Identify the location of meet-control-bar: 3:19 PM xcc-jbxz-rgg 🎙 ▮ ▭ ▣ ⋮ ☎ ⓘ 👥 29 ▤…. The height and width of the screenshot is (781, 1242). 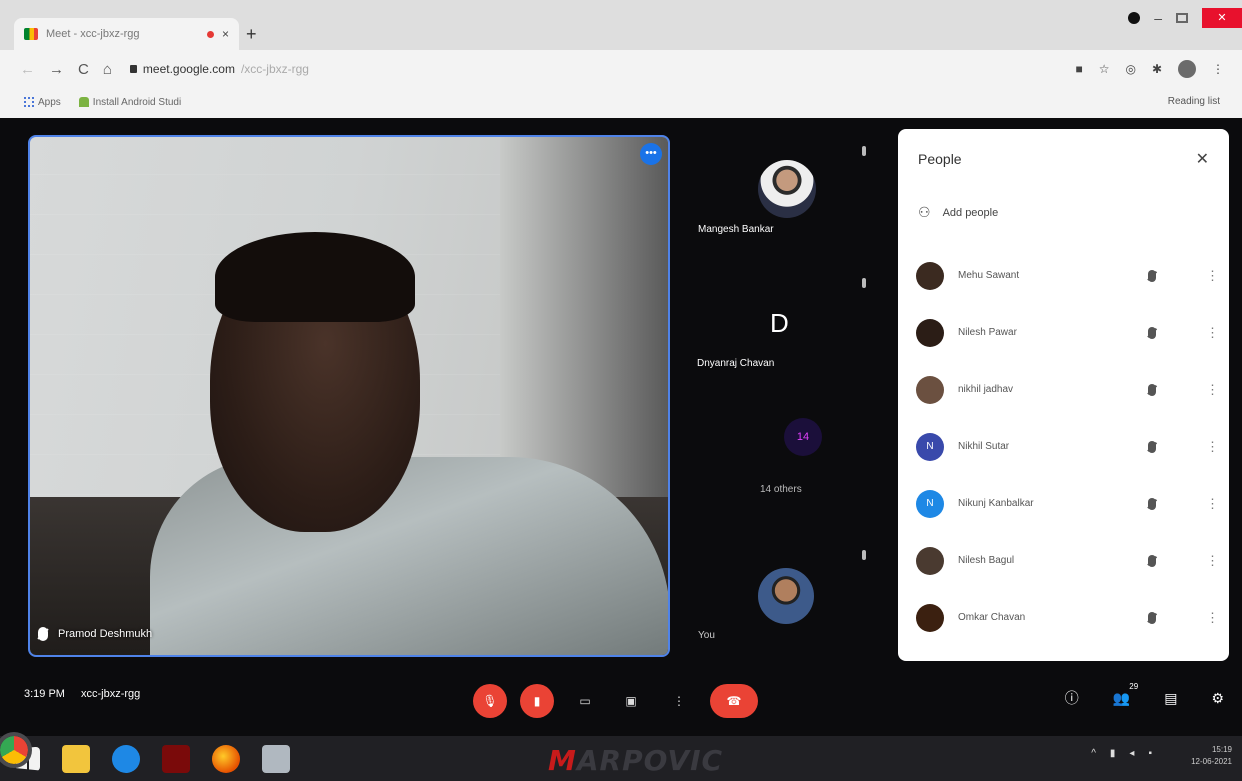
(621, 706).